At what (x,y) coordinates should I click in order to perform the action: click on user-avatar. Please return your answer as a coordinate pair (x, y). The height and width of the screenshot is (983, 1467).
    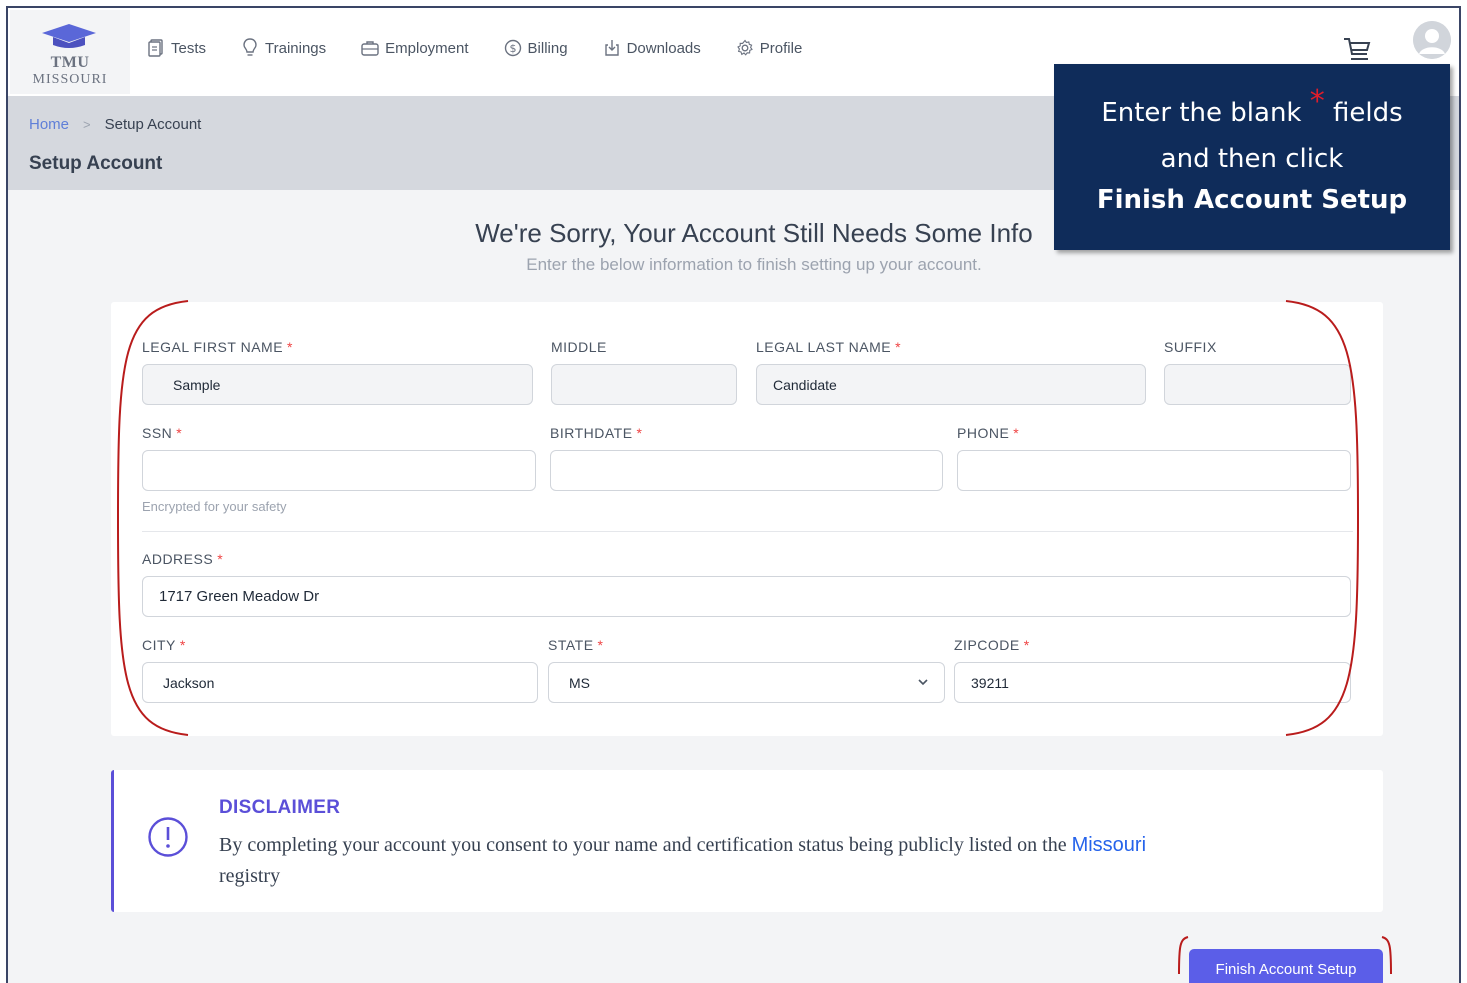
    Looking at the image, I should click on (1432, 40).